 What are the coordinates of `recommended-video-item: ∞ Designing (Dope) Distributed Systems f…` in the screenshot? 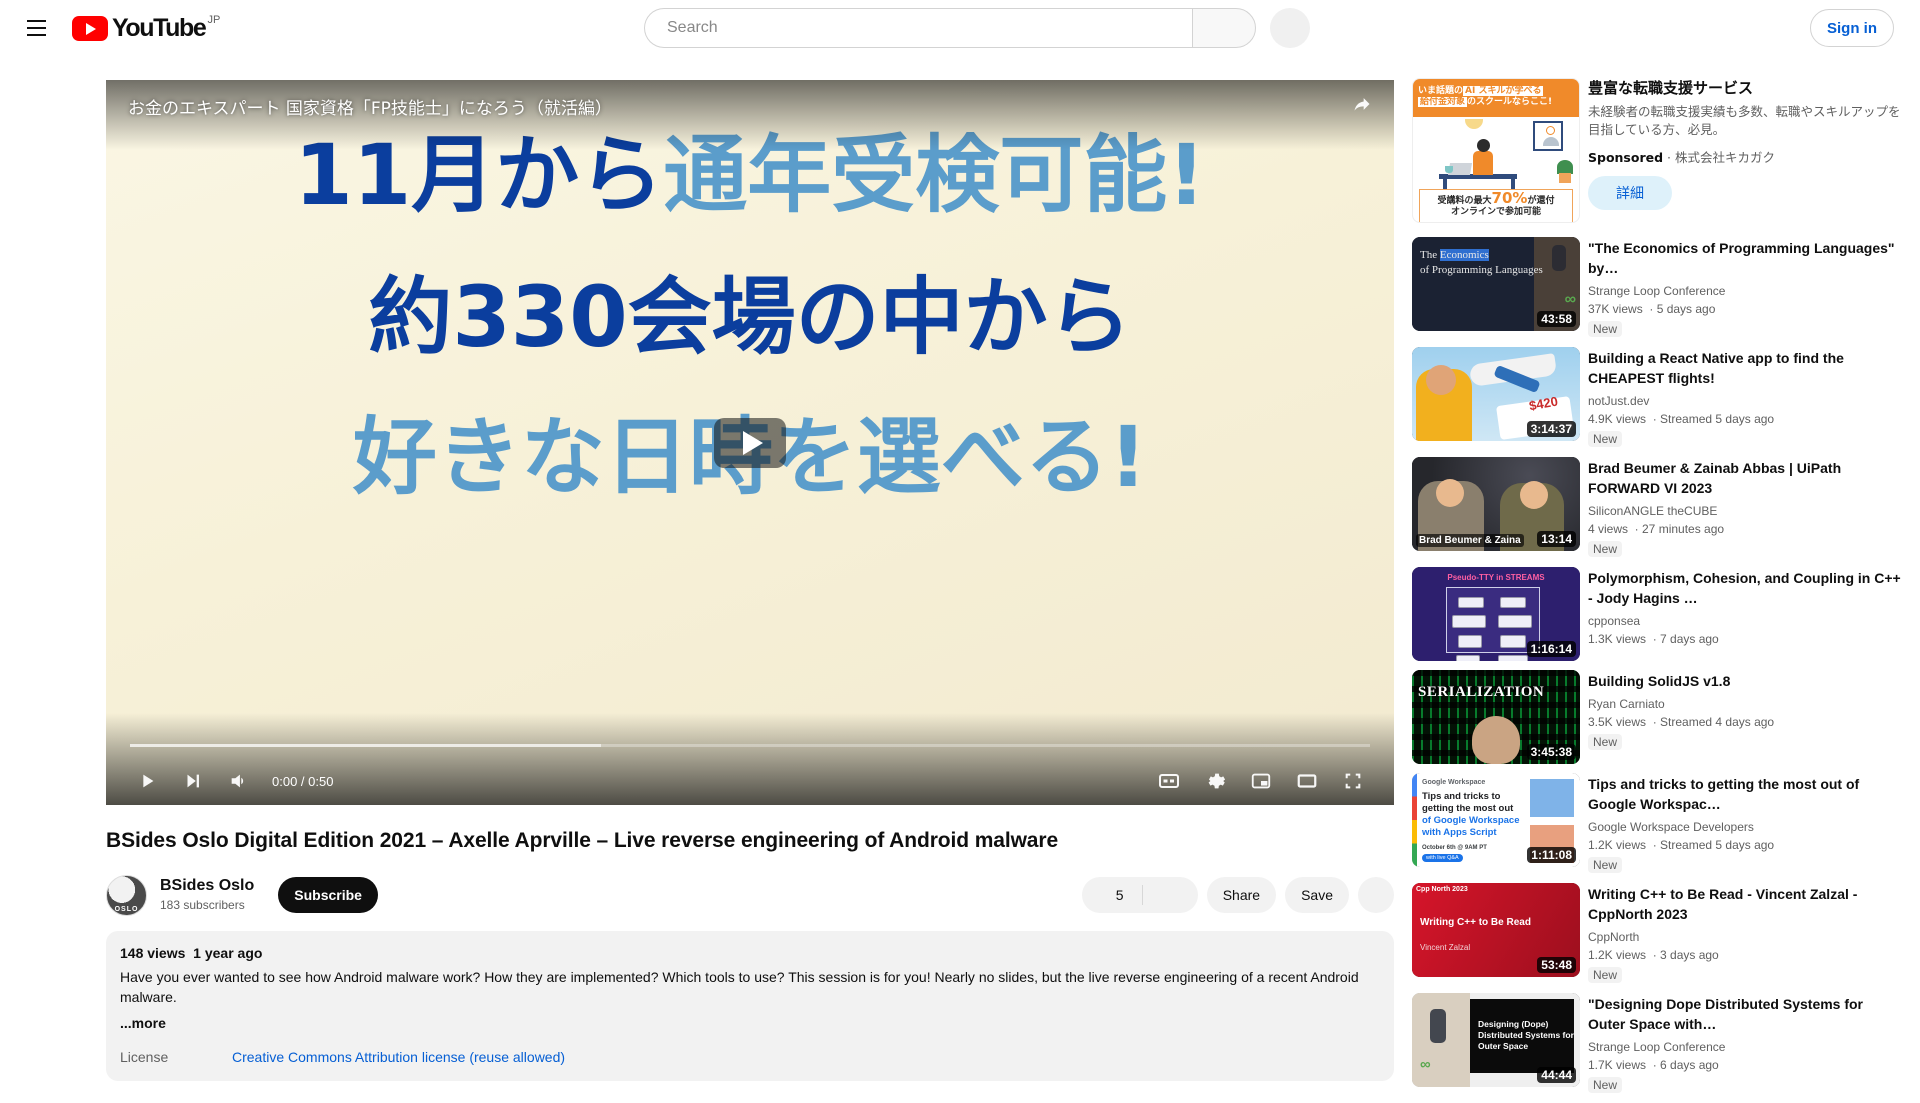 It's located at (1658, 1043).